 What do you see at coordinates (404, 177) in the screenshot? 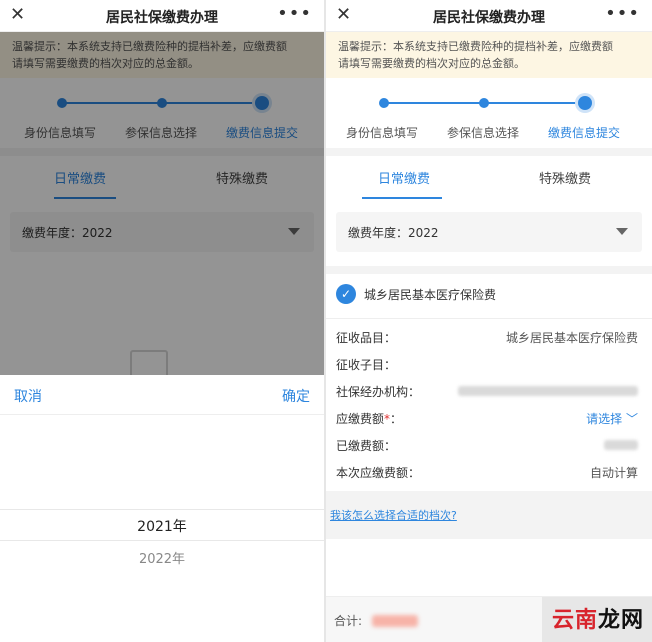
I see `tab-daily: 日常缴费` at bounding box center [404, 177].